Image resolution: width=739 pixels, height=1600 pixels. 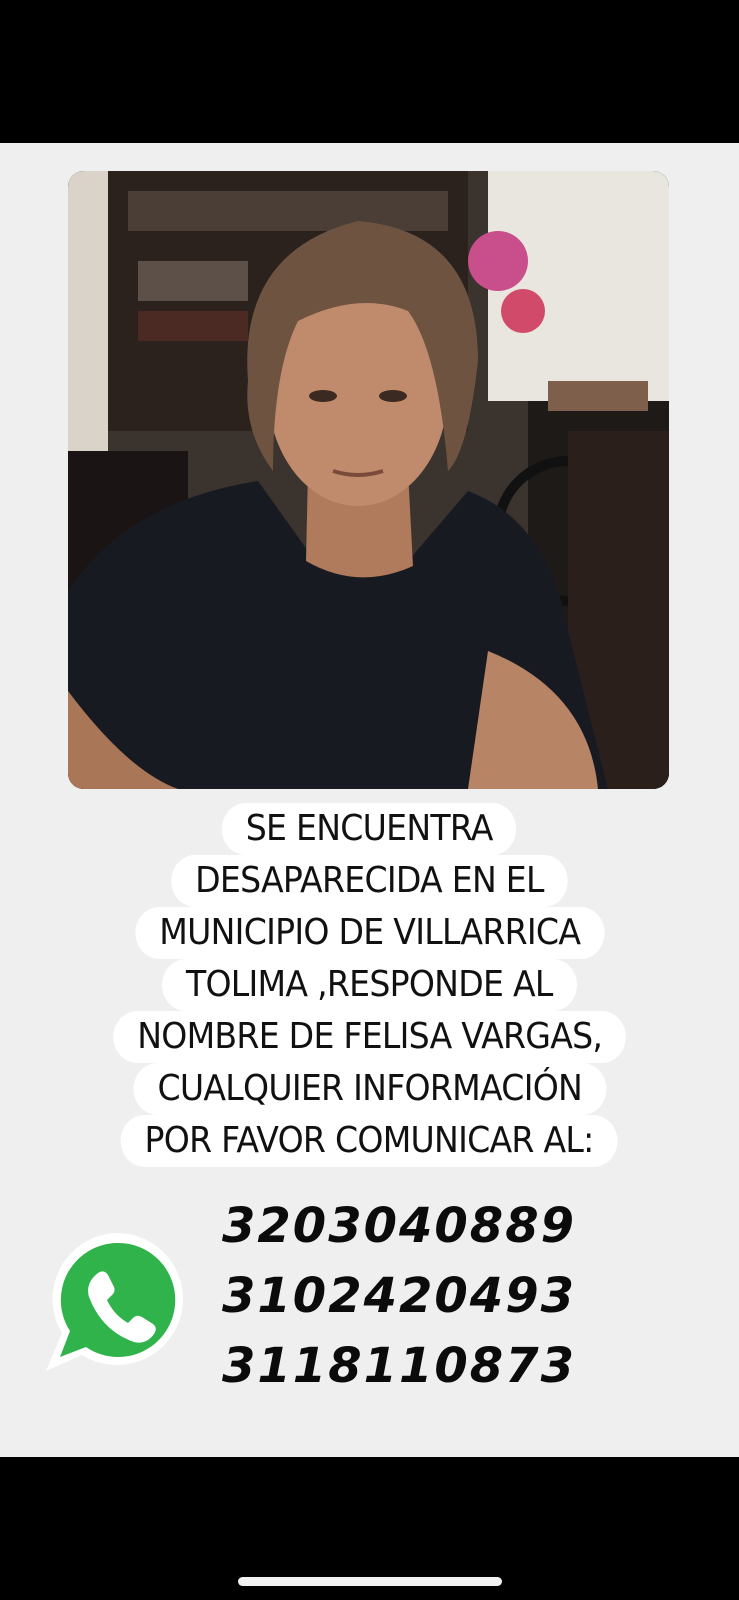 I want to click on home-indicator, so click(x=370, y=1581).